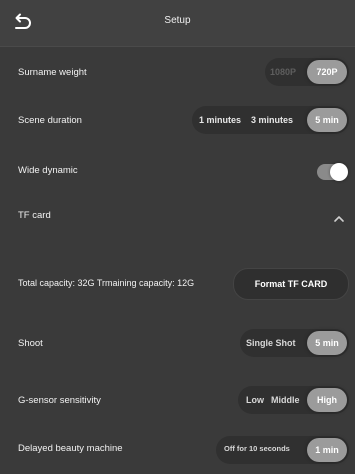 This screenshot has height=474, width=355. What do you see at coordinates (177, 20) in the screenshot?
I see `page-title: Setup` at bounding box center [177, 20].